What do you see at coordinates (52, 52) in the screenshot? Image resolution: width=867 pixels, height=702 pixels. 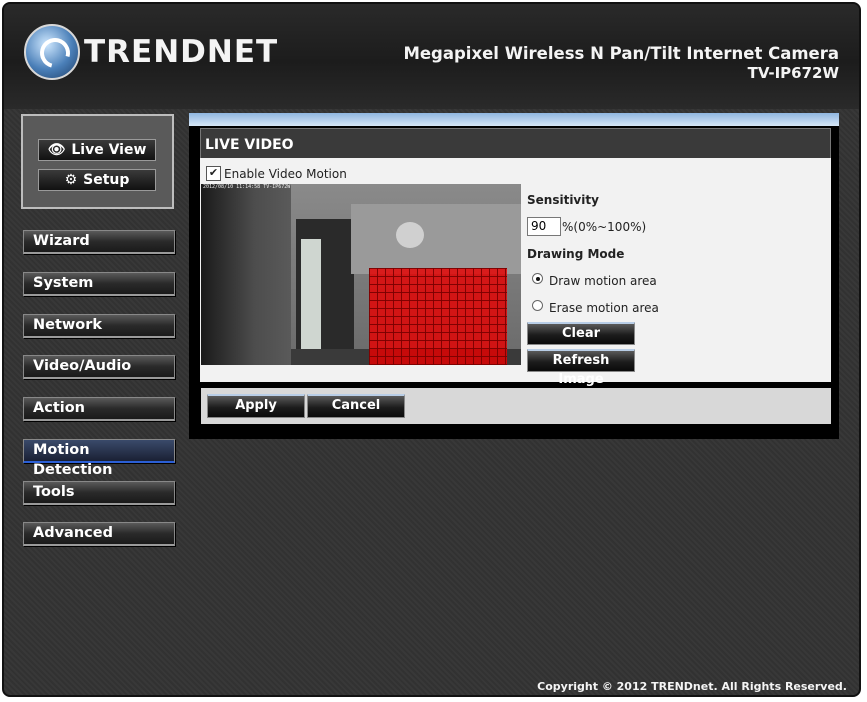 I see `trendnet-logo-icon` at bounding box center [52, 52].